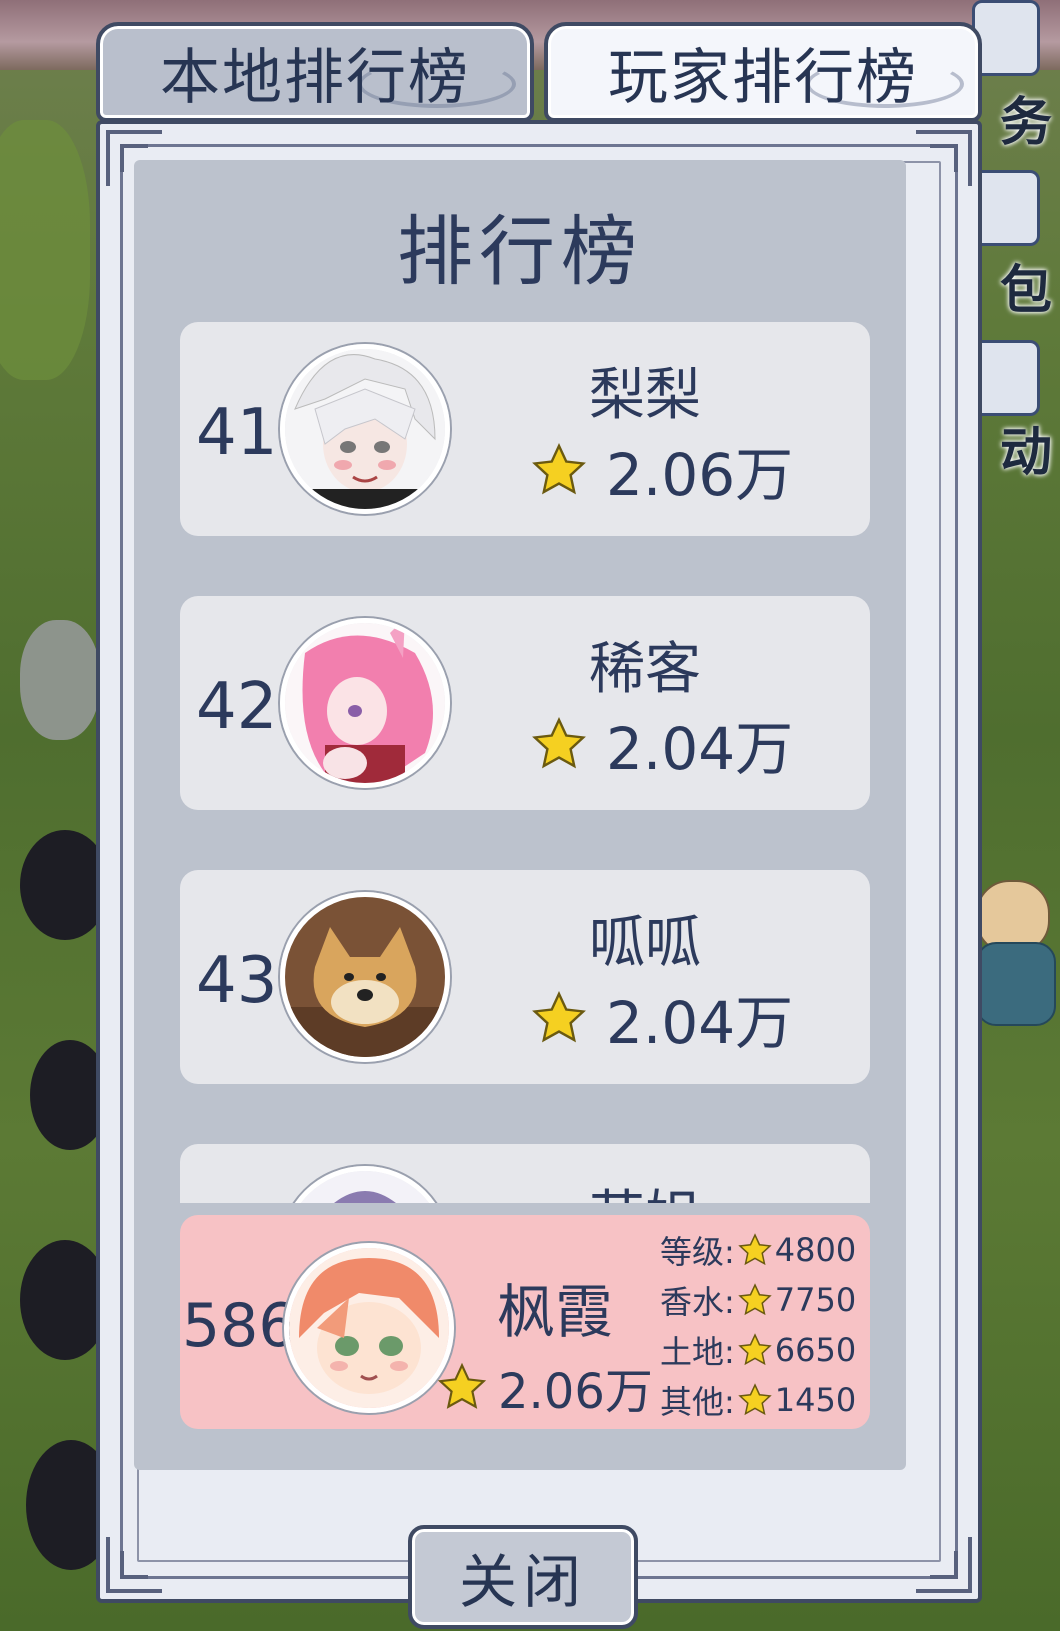 The image size is (1060, 1631). What do you see at coordinates (60, 680) in the screenshot?
I see `background-stone` at bounding box center [60, 680].